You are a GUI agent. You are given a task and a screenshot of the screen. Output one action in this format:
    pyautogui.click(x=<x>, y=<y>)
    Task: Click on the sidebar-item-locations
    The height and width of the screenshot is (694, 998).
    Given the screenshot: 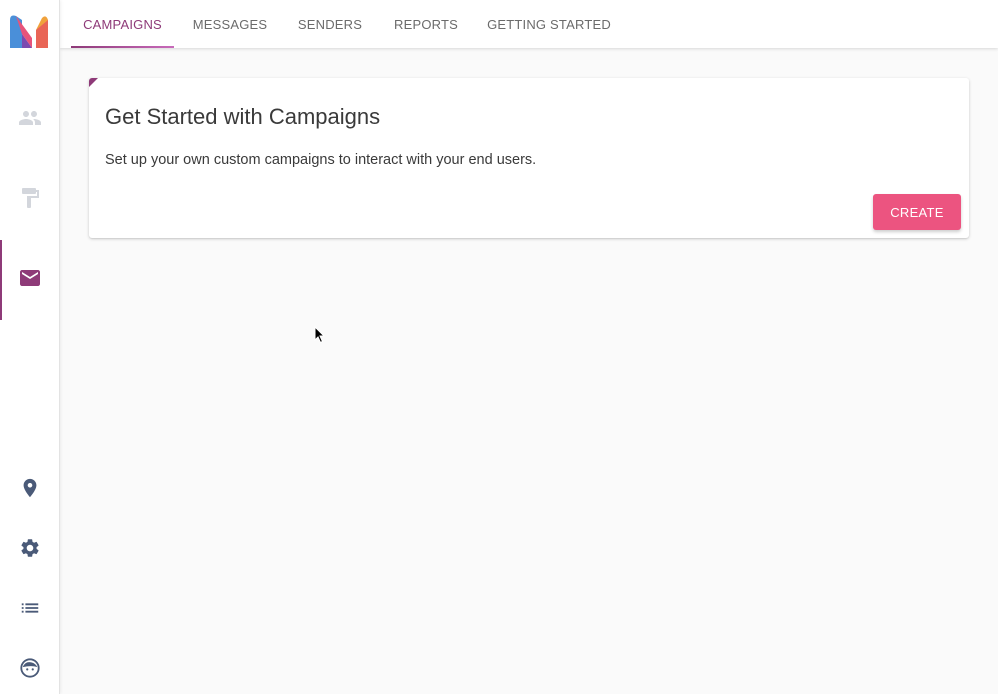 What is the action you would take?
    pyautogui.click(x=29, y=490)
    